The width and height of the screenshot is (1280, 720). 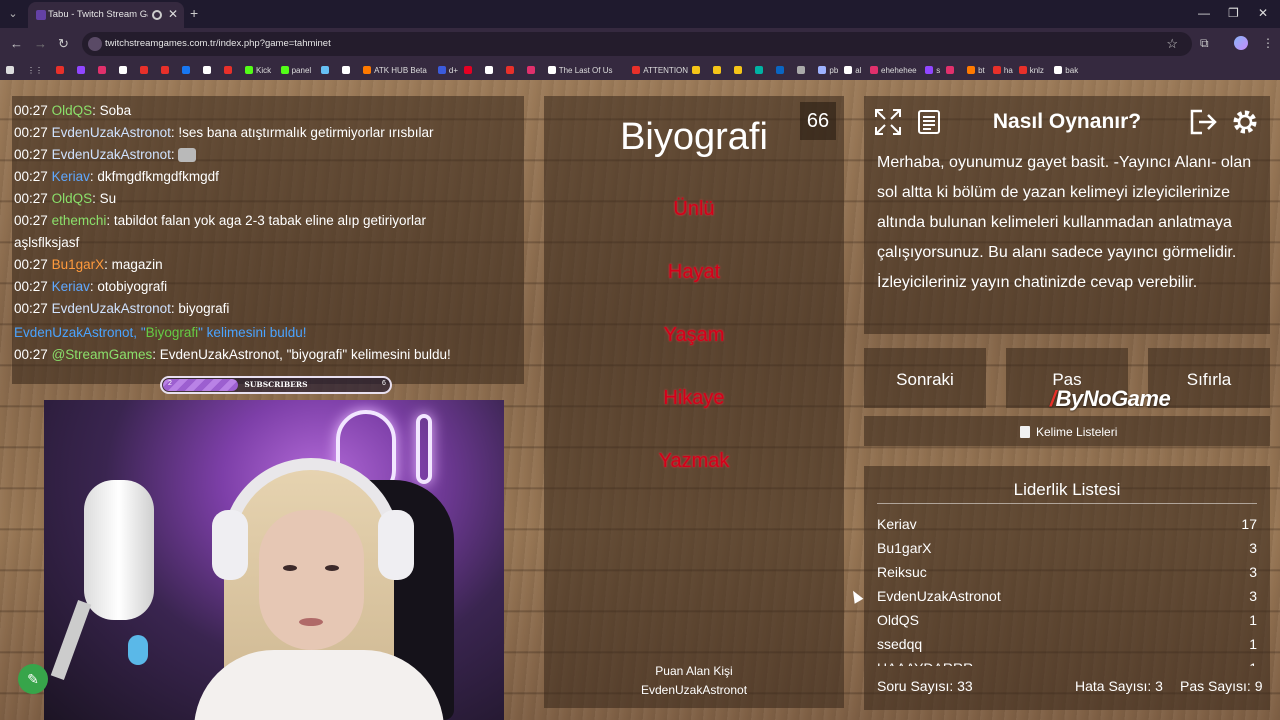 What do you see at coordinates (276, 385) in the screenshot?
I see `subscriber-goal-bar: 2 SUBSCRIBERS 6` at bounding box center [276, 385].